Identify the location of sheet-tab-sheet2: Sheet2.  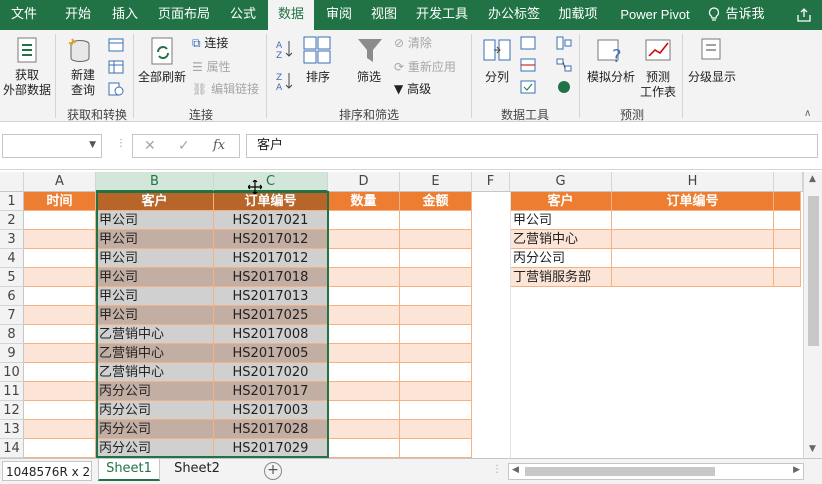
(197, 470).